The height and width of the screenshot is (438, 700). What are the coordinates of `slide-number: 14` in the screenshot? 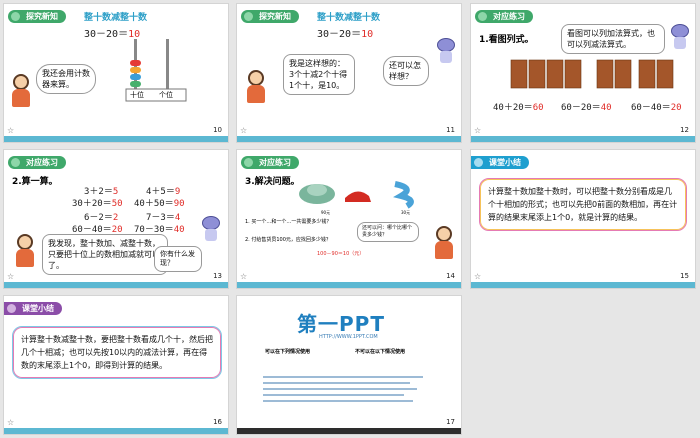 It's located at (450, 276).